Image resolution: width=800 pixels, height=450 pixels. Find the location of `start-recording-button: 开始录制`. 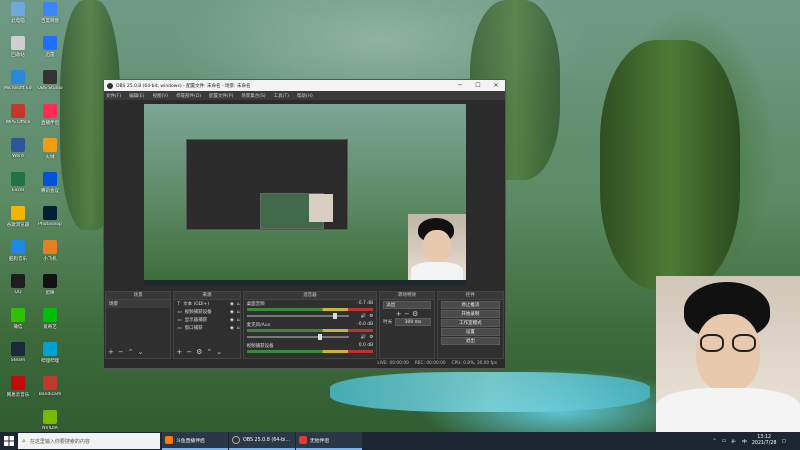

start-recording-button: 开始录制 is located at coordinates (470, 314).